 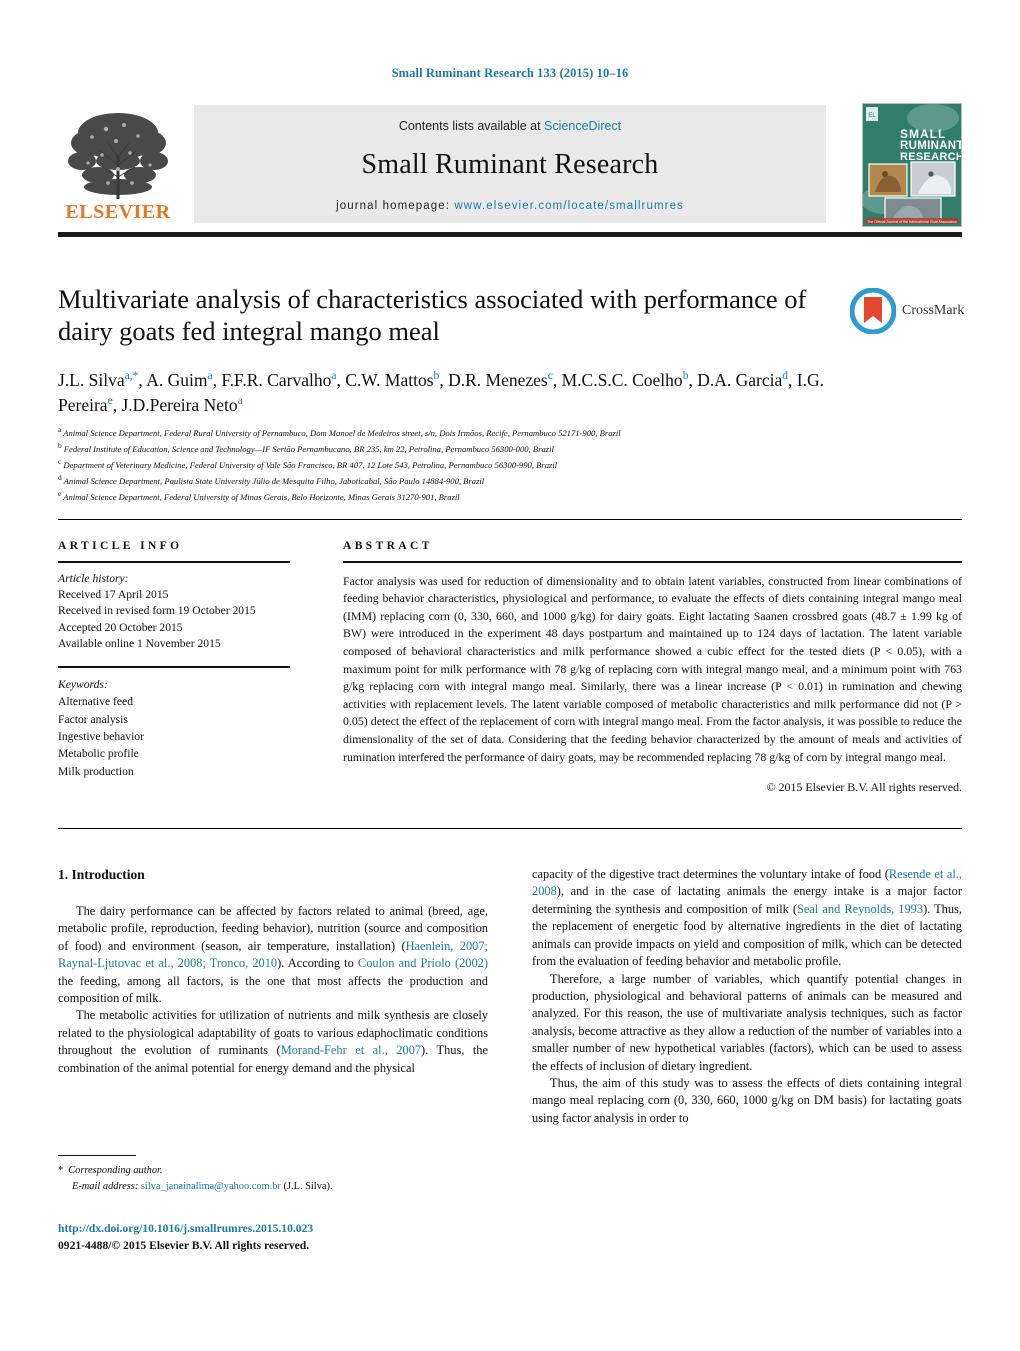 What do you see at coordinates (93, 578) in the screenshot?
I see `article-history-label: Article history:` at bounding box center [93, 578].